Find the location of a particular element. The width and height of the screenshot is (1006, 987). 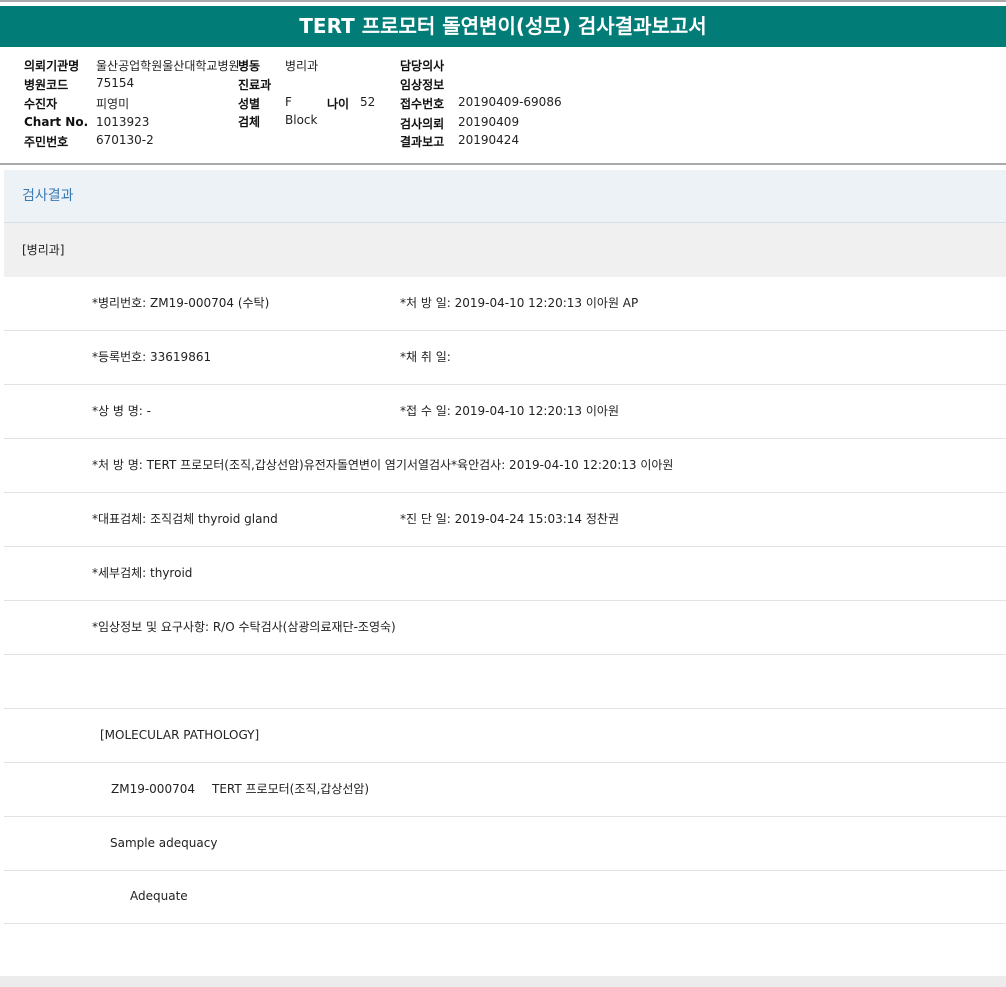

table-row: [MOLECULAR PATHOLOGY] is located at coordinates (505, 736).